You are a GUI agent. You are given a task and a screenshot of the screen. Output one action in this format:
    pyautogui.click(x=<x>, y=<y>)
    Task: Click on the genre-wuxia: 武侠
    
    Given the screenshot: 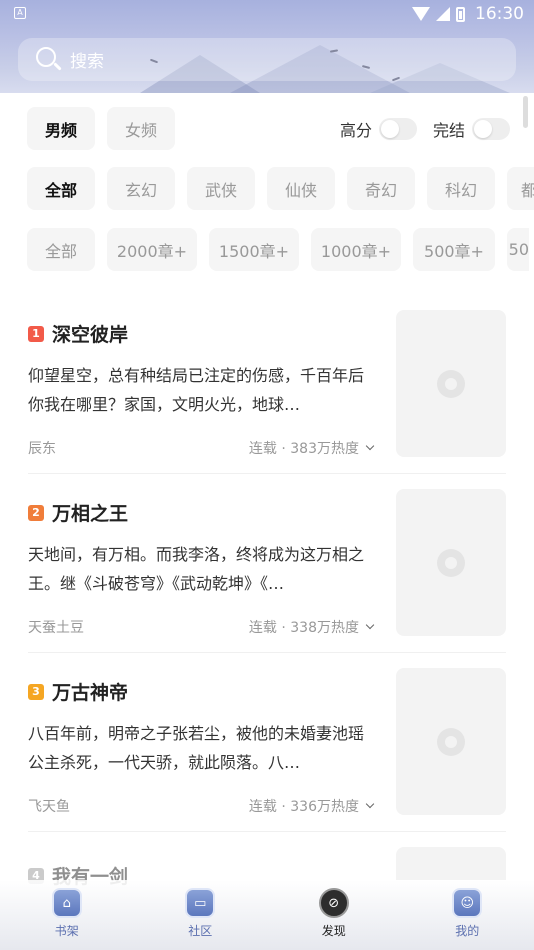 What is the action you would take?
    pyautogui.click(x=221, y=188)
    